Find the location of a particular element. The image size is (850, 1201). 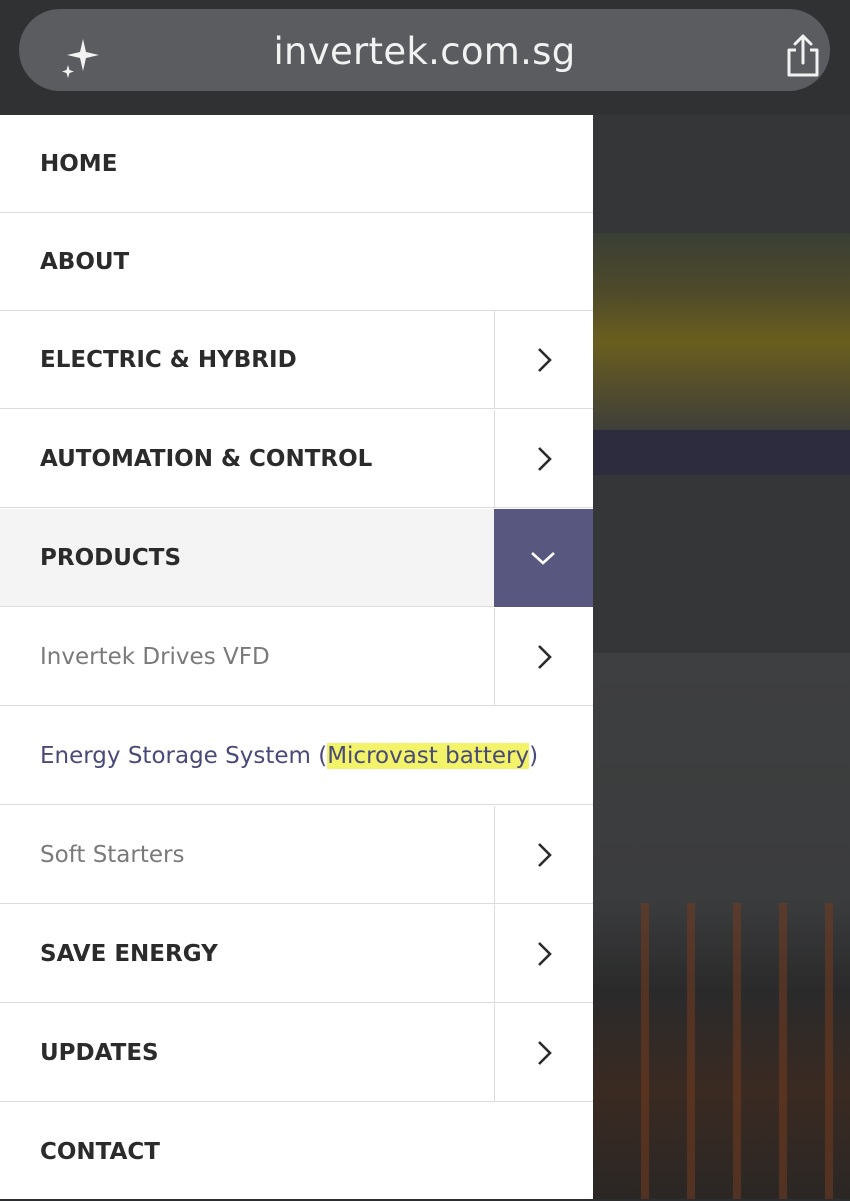

submenu-item-label: Invertek Drives VFD is located at coordinates (155, 657).